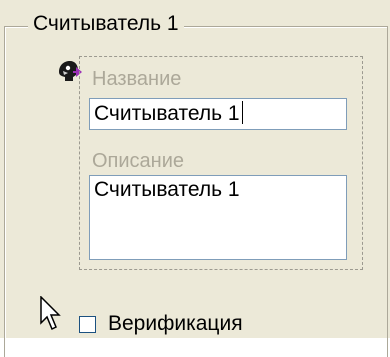  Describe the element at coordinates (50, 313) in the screenshot. I see `mouse-pointer-icon` at that location.